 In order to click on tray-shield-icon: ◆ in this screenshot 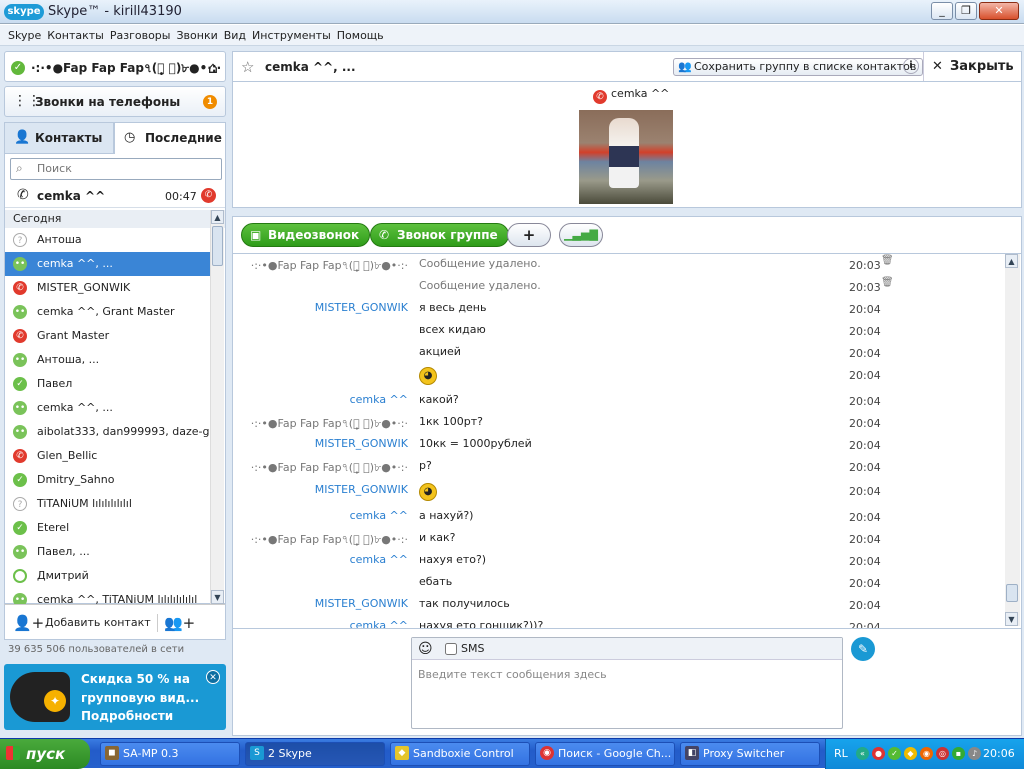, I will do `click(910, 753)`.